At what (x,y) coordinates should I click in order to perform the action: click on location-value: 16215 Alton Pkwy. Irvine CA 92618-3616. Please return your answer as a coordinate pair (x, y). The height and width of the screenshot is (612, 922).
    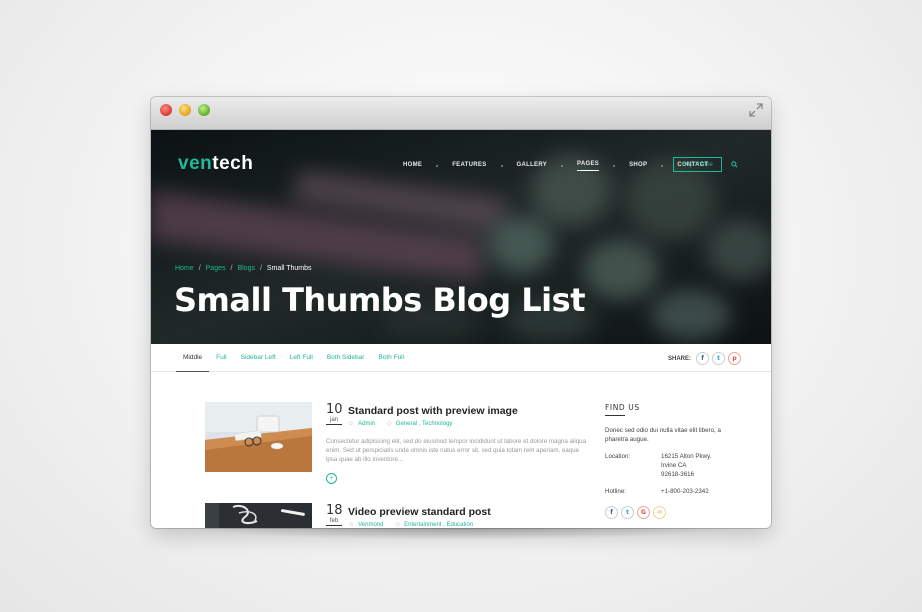
    Looking at the image, I should click on (686, 465).